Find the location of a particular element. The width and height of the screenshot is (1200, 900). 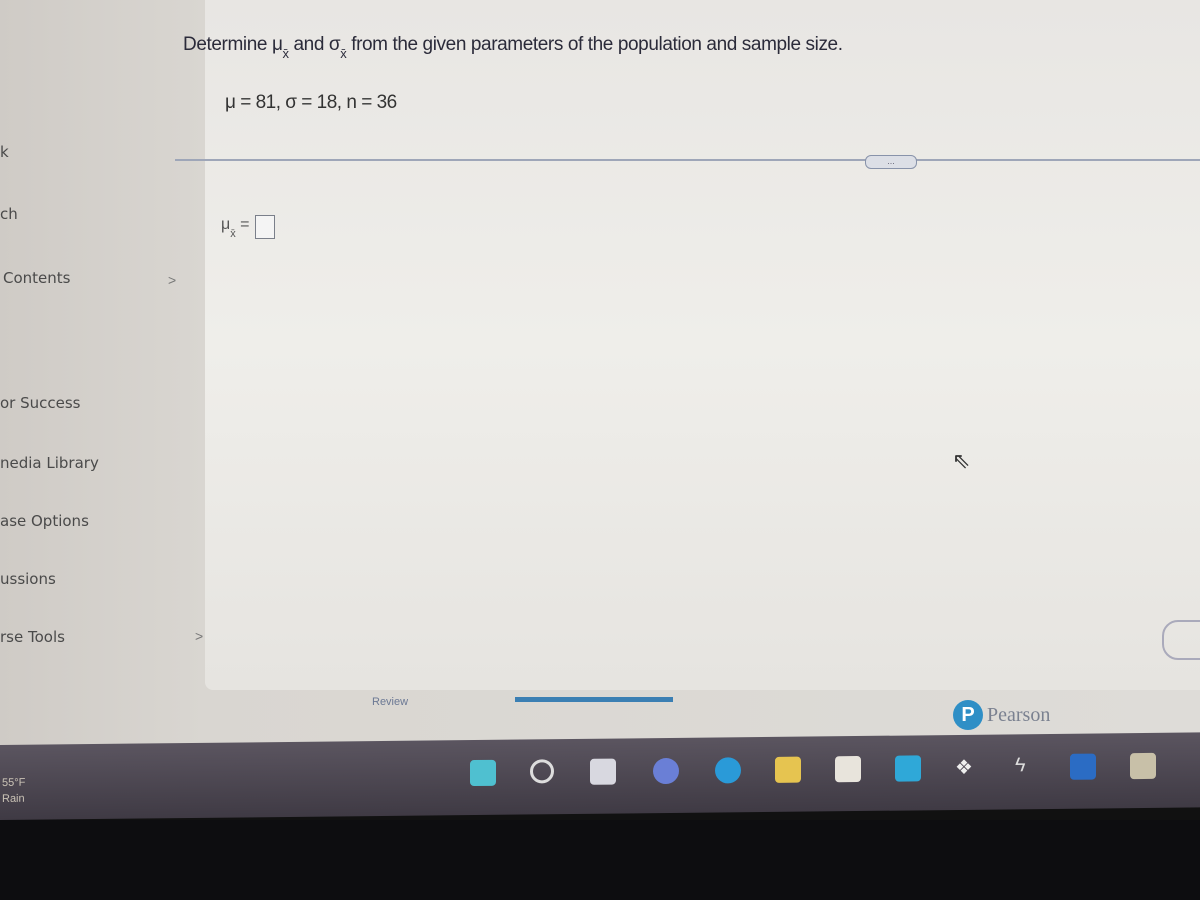

sigma-symbol: σ is located at coordinates (334, 44).